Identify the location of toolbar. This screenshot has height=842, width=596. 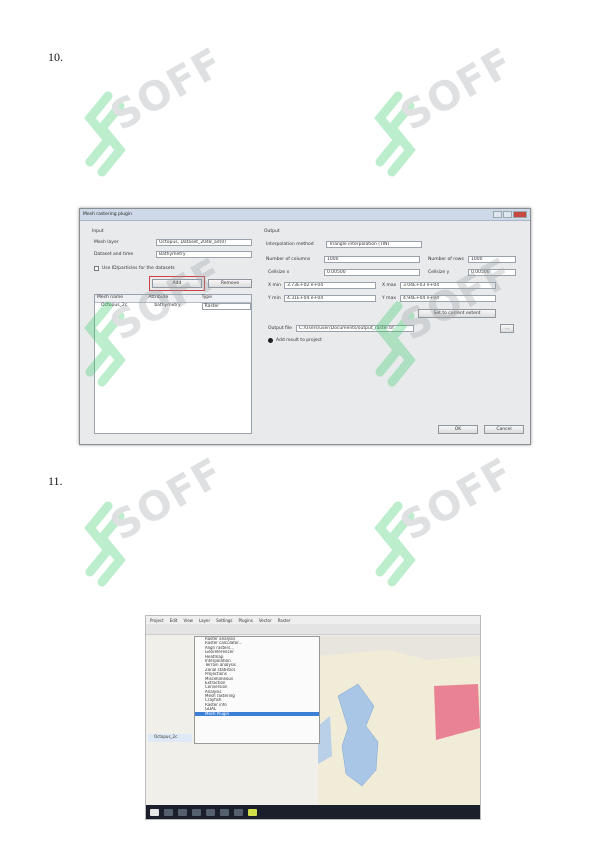
(313, 629).